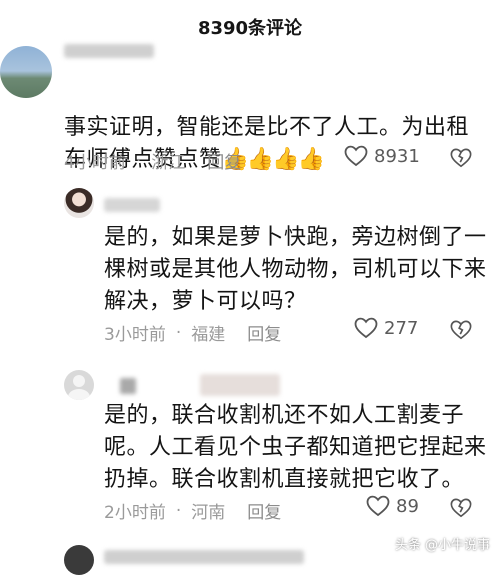 The width and height of the screenshot is (500, 575). What do you see at coordinates (392, 506) in the screenshot?
I see `like-button: 89` at bounding box center [392, 506].